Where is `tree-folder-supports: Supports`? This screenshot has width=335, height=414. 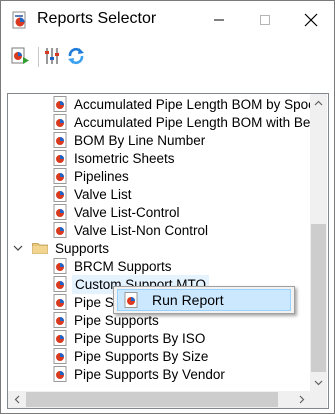
tree-folder-supports: Supports is located at coordinates (71, 248).